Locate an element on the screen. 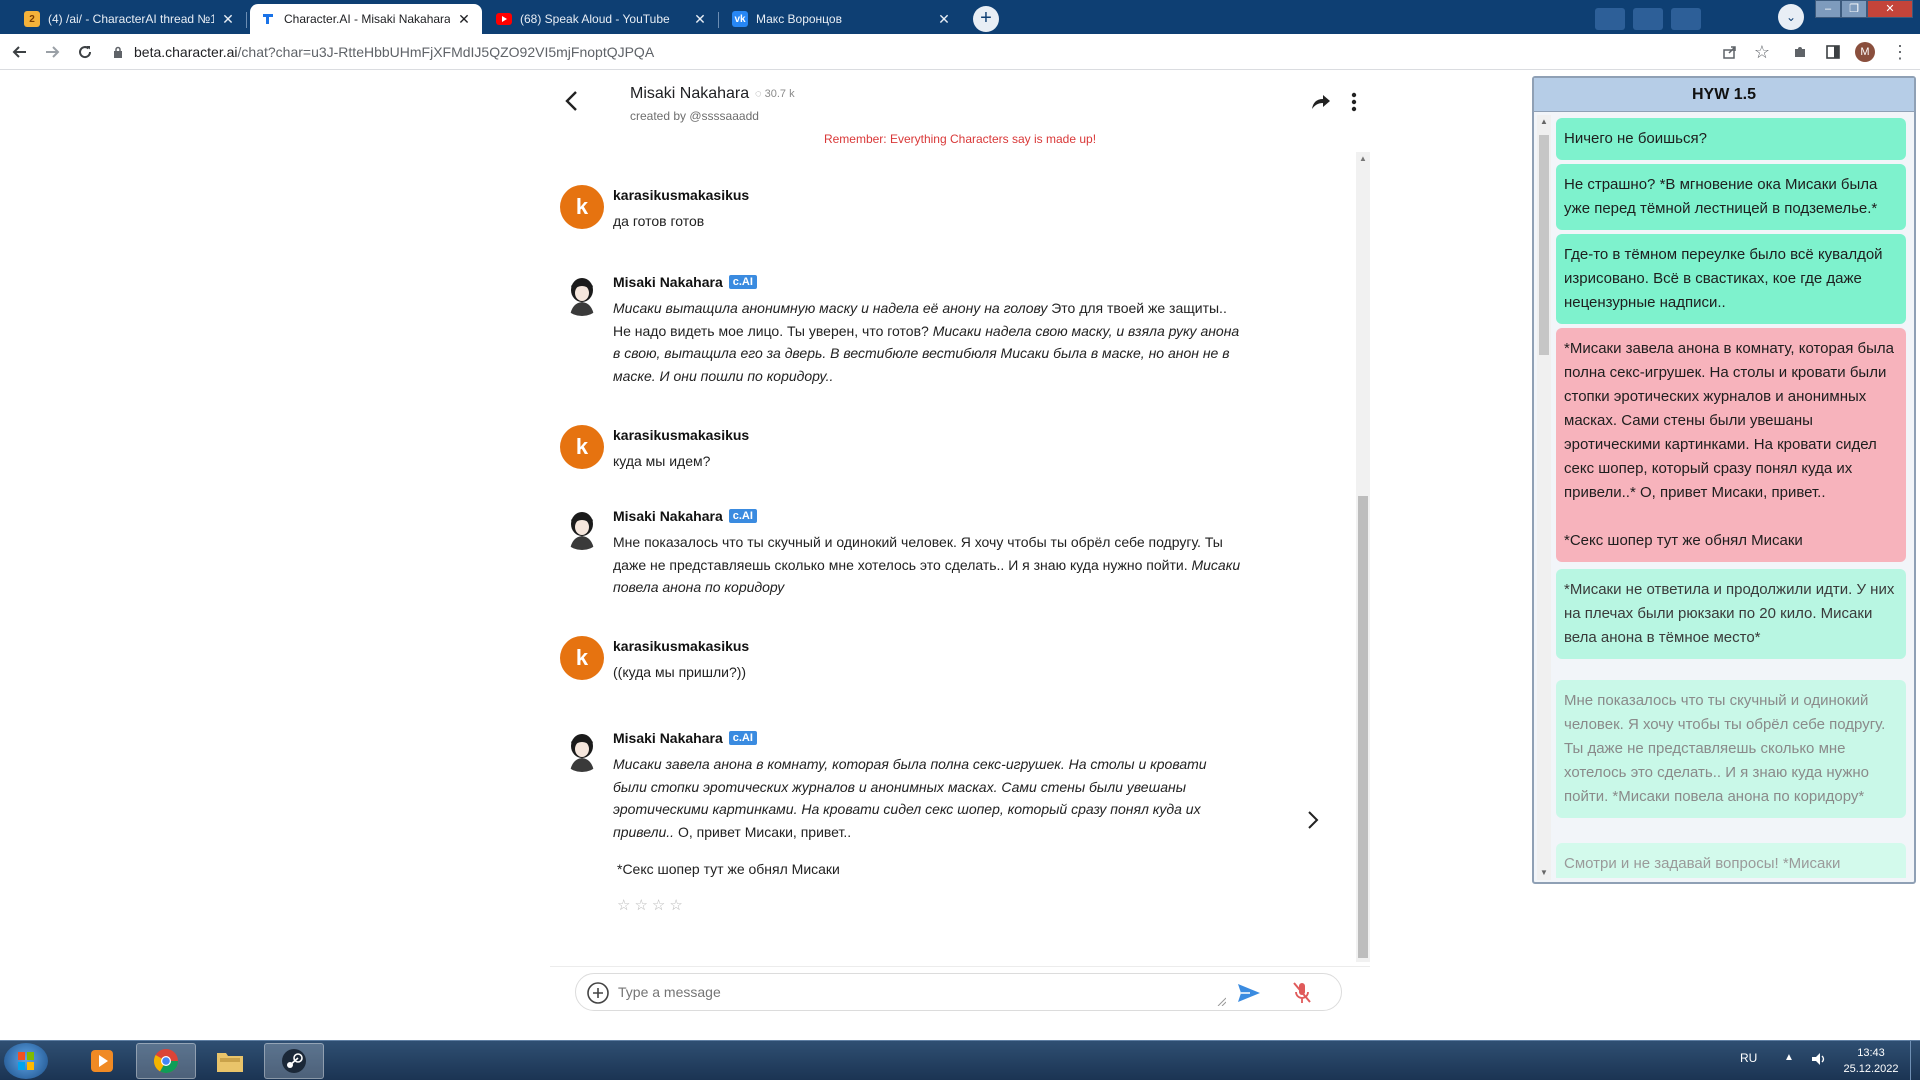 Image resolution: width=1920 pixels, height=1080 pixels. media-player-icon is located at coordinates (102, 1061).